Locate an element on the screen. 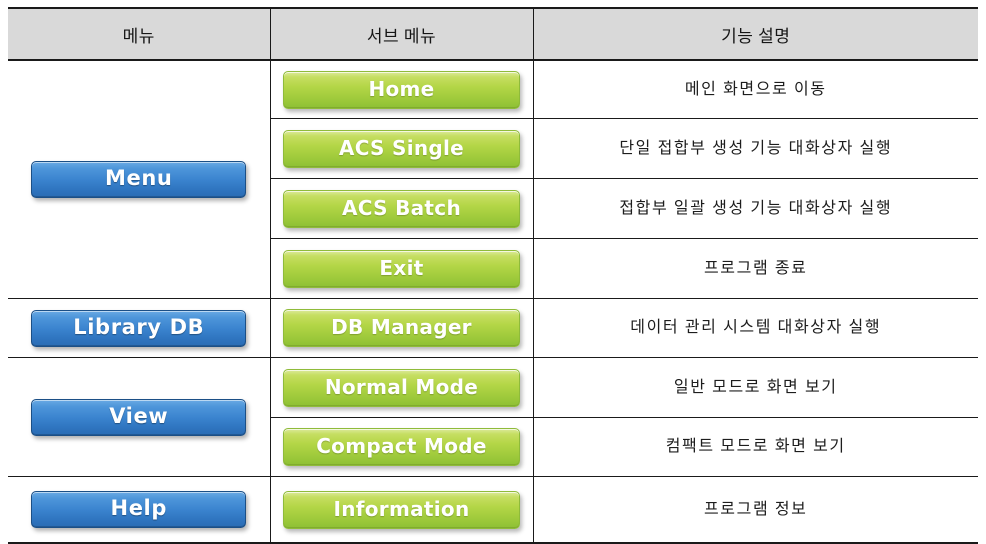 The image size is (986, 544). description-cell-home: 메인 화면으로 이동 is located at coordinates (755, 89).